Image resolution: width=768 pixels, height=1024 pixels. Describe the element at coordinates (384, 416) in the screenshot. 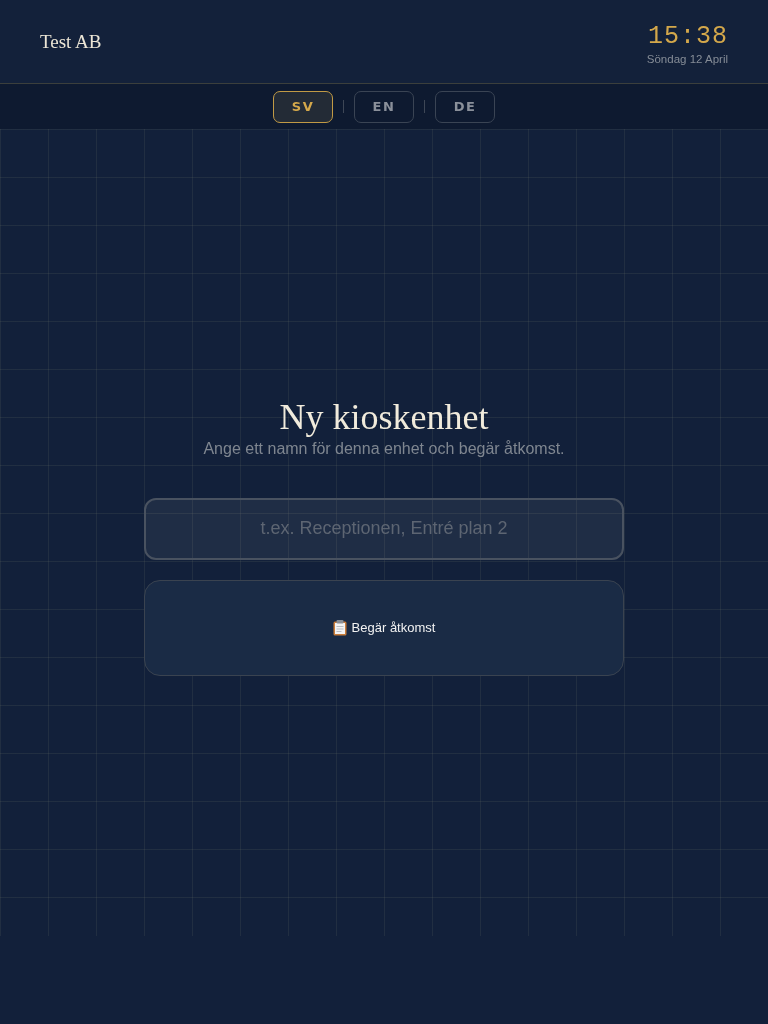

I see `page-title: Ny kioskenhet` at that location.